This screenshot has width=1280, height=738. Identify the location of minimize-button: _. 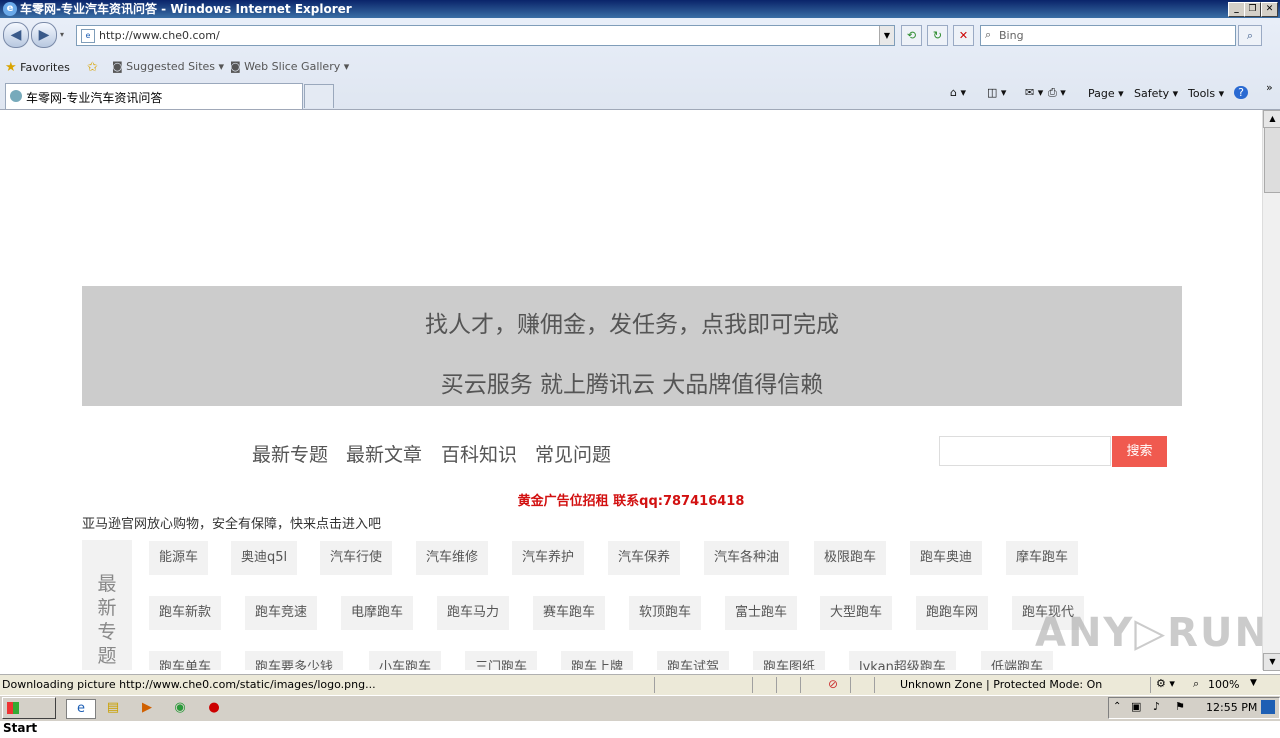
(1236, 9).